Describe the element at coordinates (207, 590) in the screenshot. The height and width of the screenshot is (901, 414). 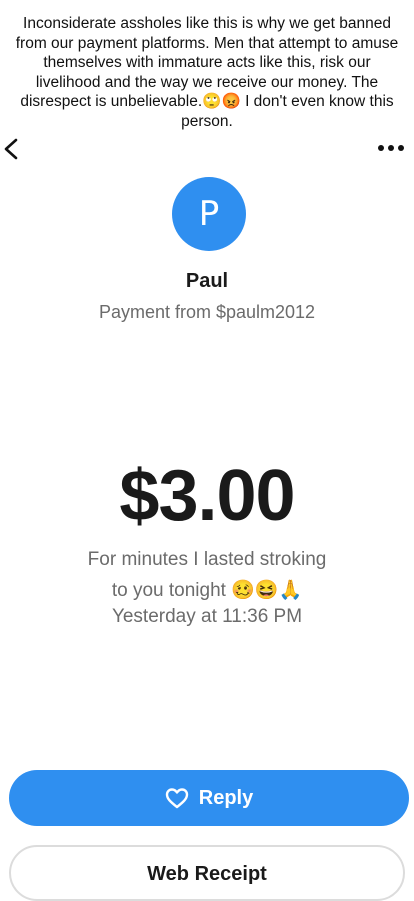
I see `memo-line-2: to you tonight 🥴😆🙏` at that location.